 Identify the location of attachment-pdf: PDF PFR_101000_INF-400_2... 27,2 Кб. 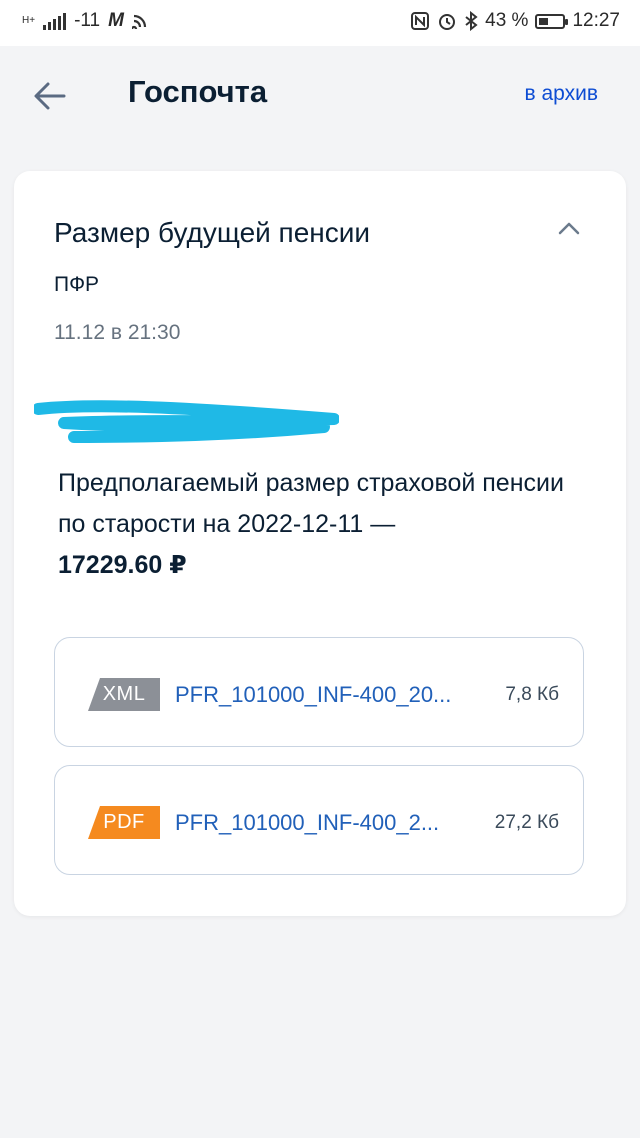
(319, 820).